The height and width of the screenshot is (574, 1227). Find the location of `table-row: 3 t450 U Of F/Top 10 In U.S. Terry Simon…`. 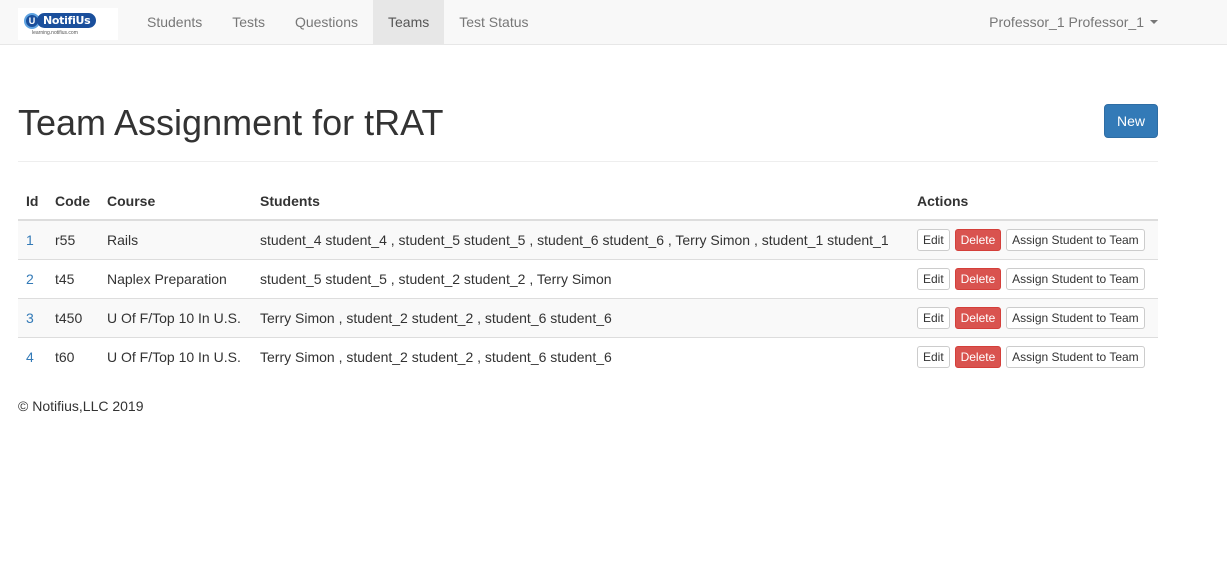

table-row: 3 t450 U Of F/Top 10 In U.S. Terry Simon… is located at coordinates (588, 318).